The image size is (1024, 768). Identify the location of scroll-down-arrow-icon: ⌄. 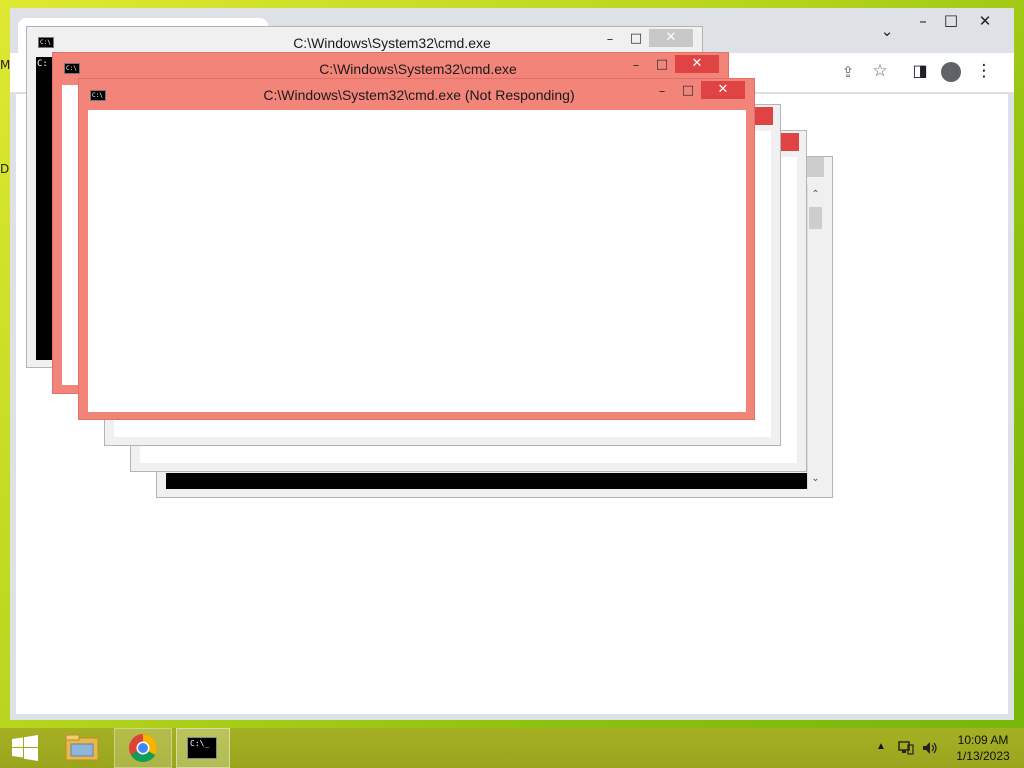
(815, 481).